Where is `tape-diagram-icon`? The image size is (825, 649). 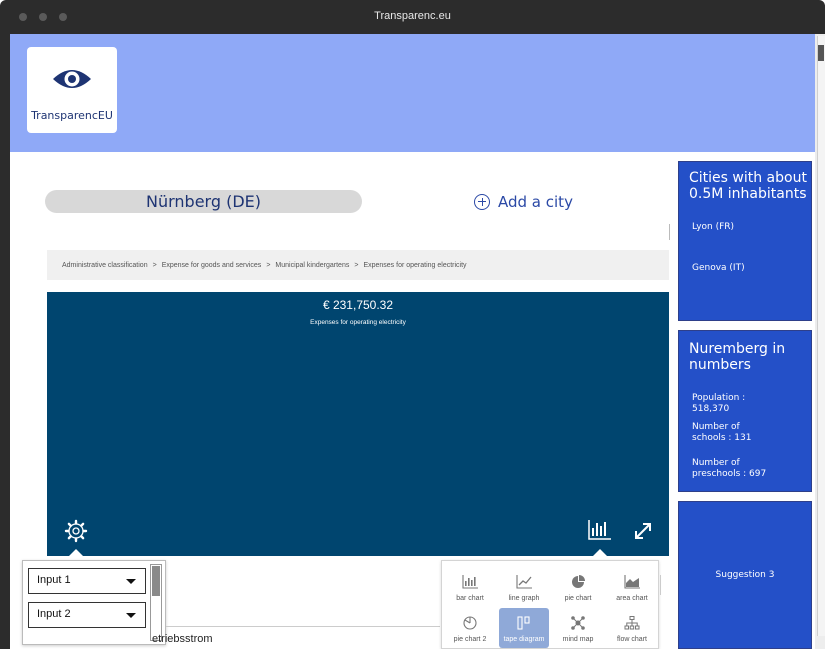 tape-diagram-icon is located at coordinates (523, 623).